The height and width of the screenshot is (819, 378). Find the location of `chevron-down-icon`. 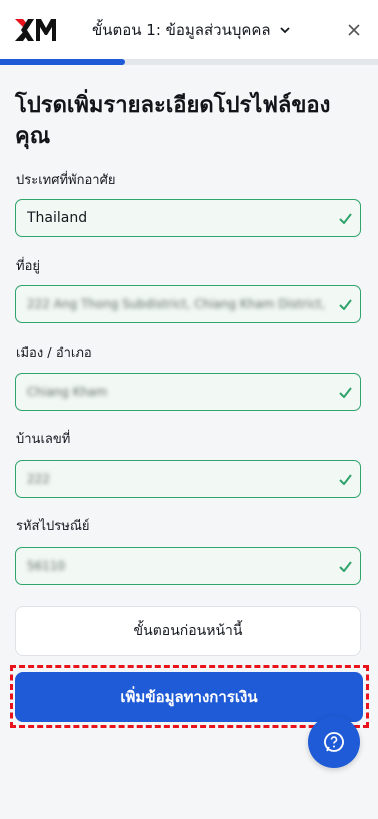

chevron-down-icon is located at coordinates (284, 30).